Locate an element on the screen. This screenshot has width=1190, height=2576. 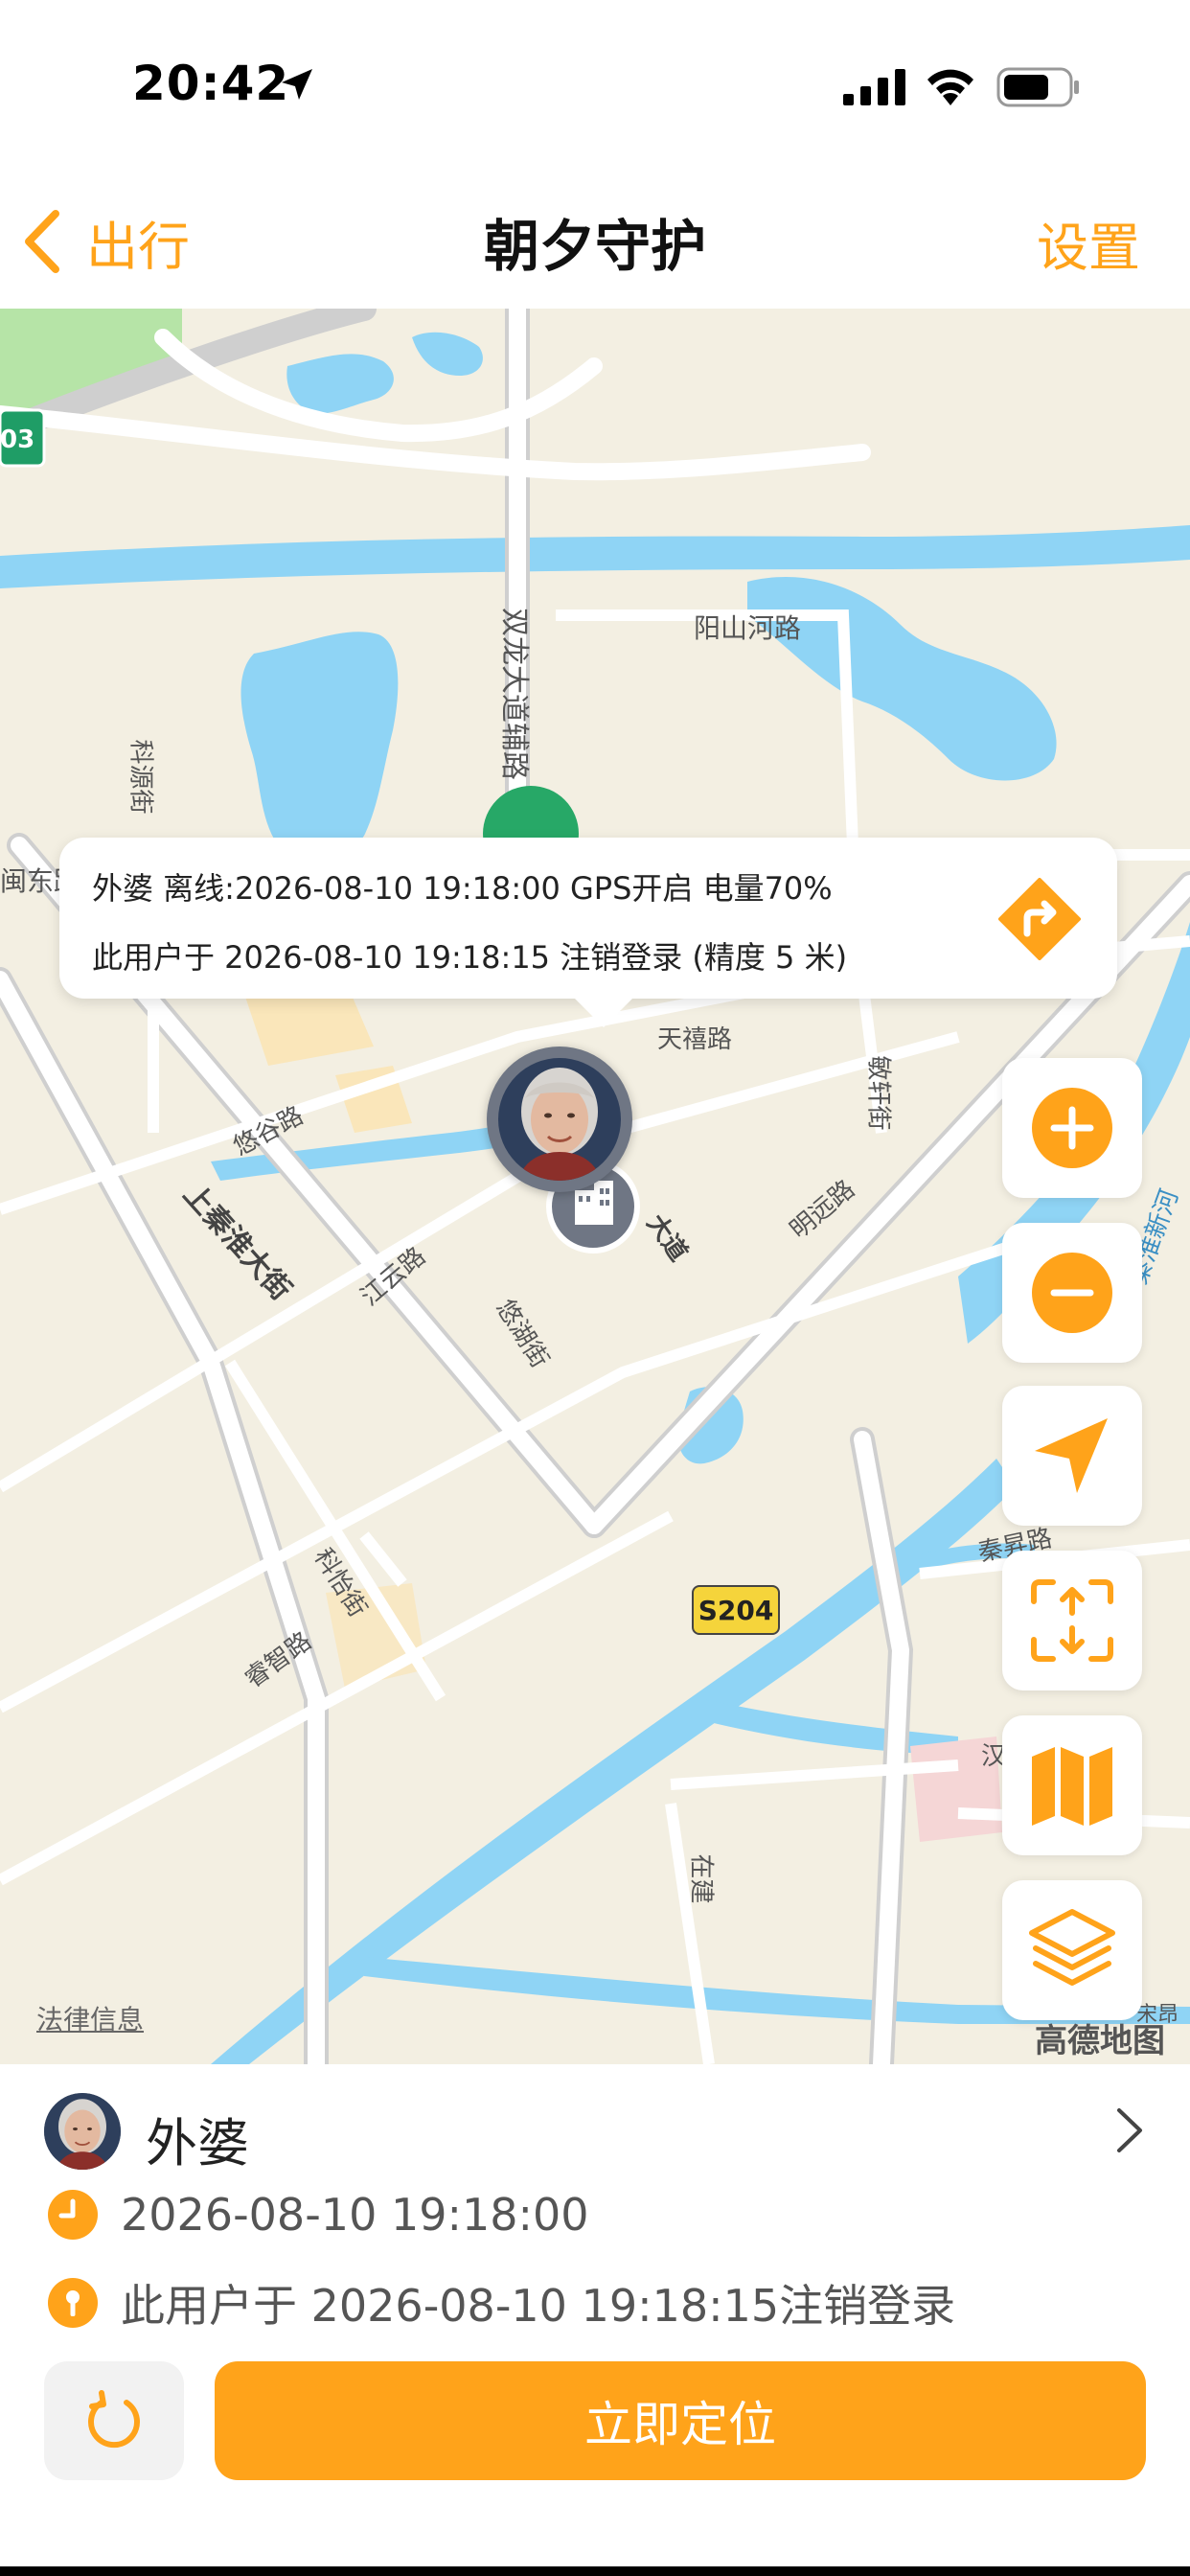
navigate-route-icon is located at coordinates (1039, 919).